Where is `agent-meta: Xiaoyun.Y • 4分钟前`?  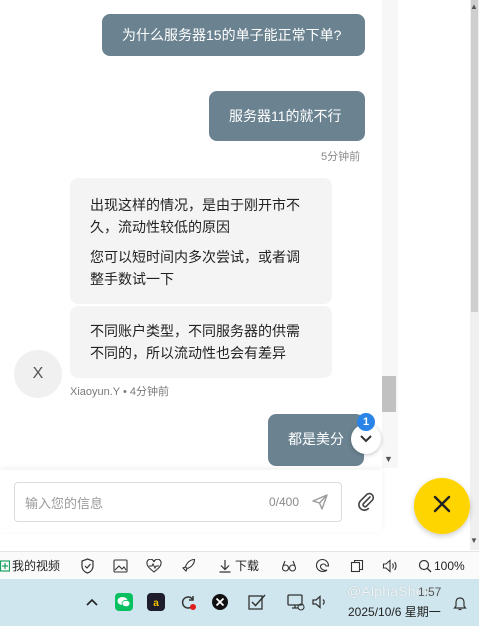
agent-meta: Xiaoyun.Y • 4分钟前 is located at coordinates (120, 392).